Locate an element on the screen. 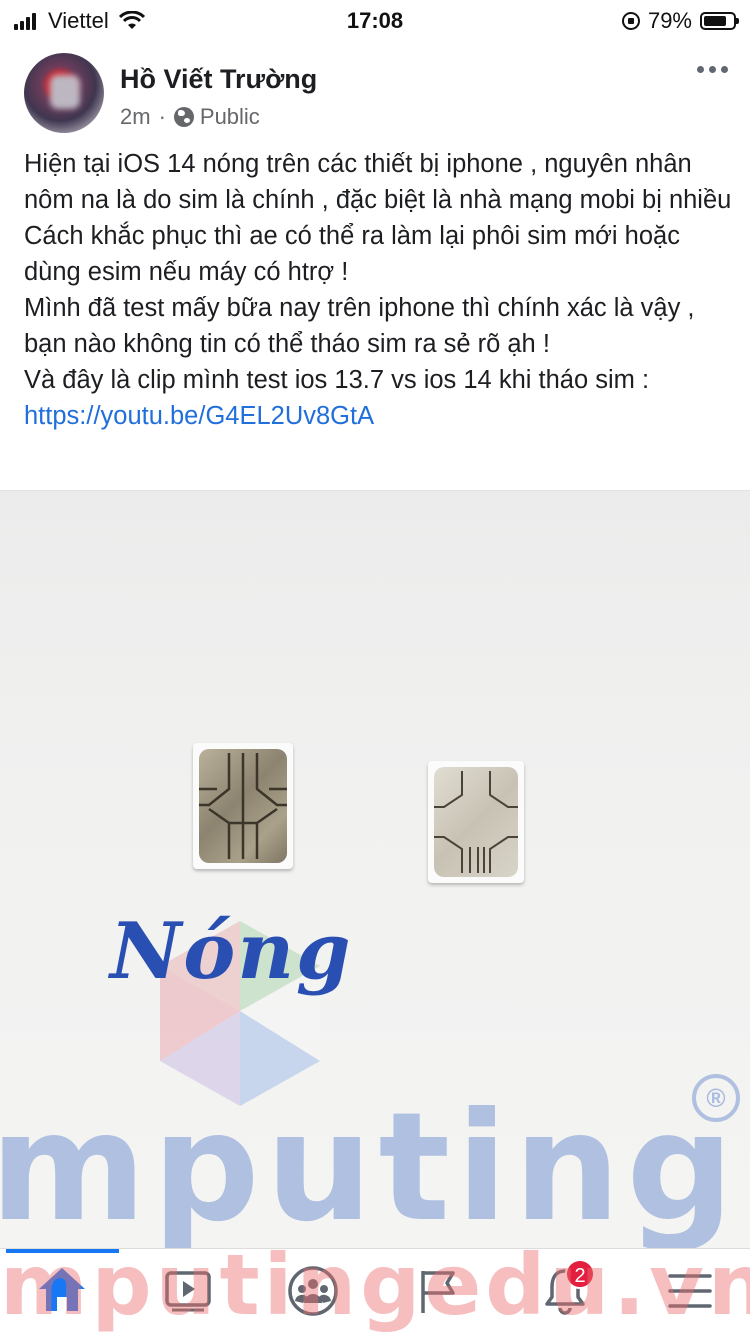  post-time: 2m is located at coordinates (135, 117).